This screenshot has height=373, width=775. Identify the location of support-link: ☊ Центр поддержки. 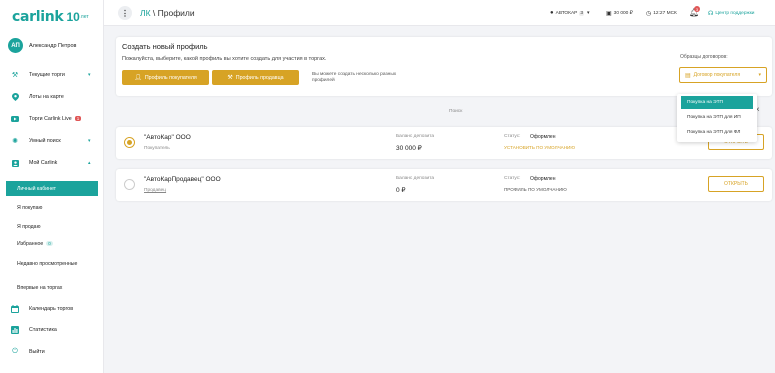
(731, 13).